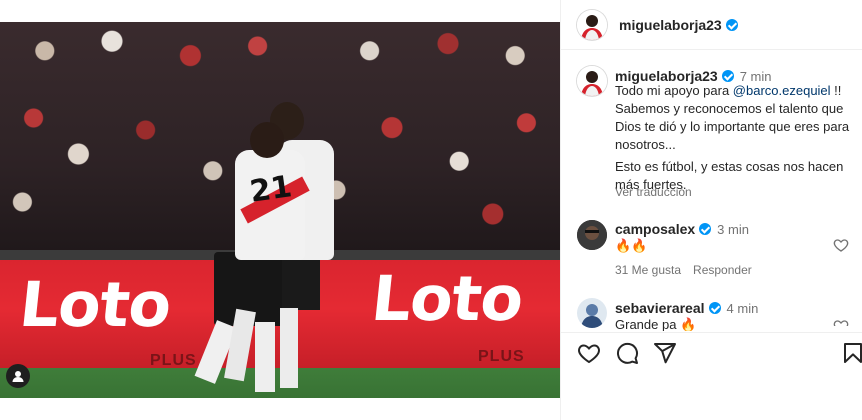 The width and height of the screenshot is (862, 420). Describe the element at coordinates (686, 308) in the screenshot. I see `comment-username: sebavierareal 4 min` at that location.